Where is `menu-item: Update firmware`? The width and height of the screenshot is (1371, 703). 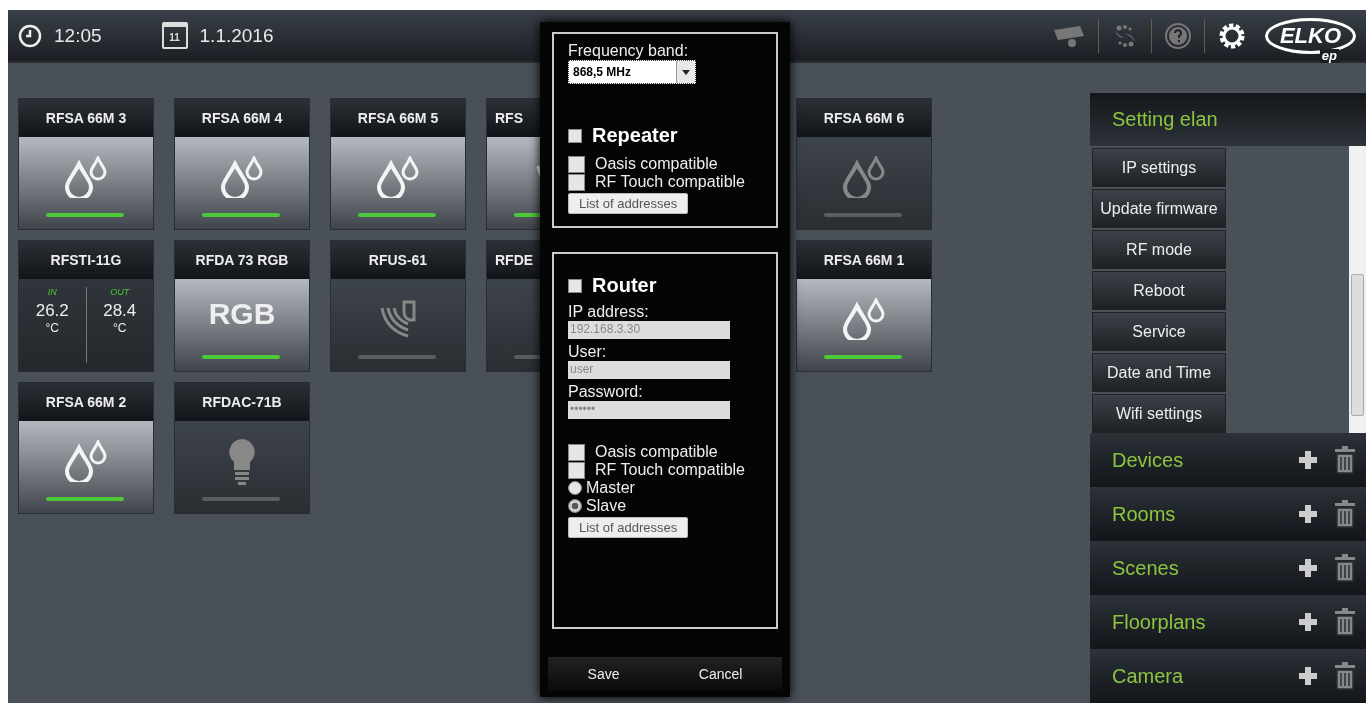 menu-item: Update firmware is located at coordinates (1159, 208).